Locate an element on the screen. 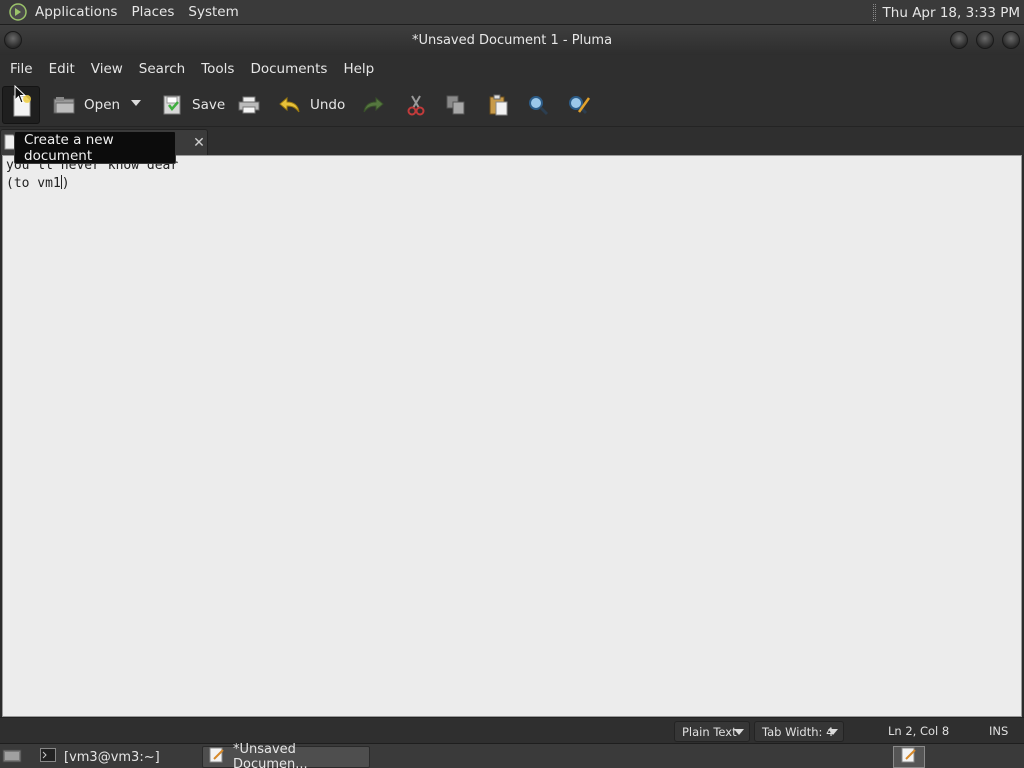 This screenshot has height=768, width=1024. open-recent-dropdown-arrow is located at coordinates (136, 103).